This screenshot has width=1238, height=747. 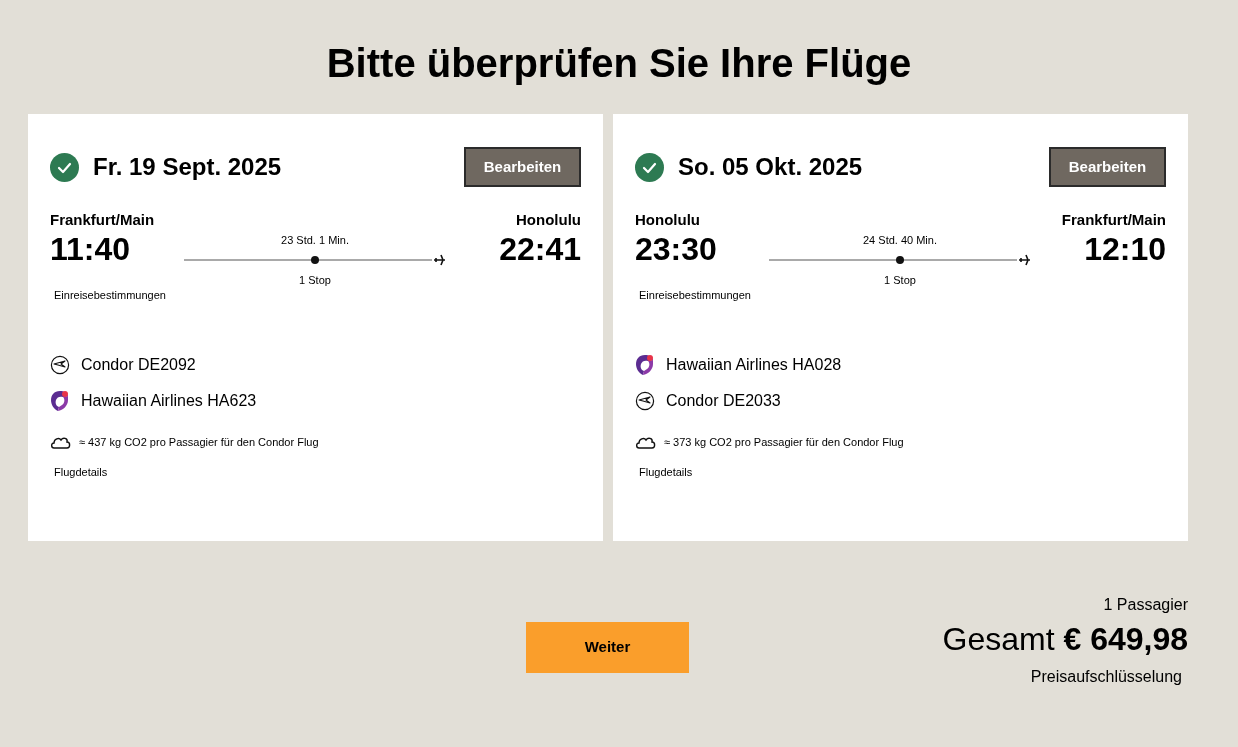 I want to click on price-breakdown-link: Preisaufschlüsselung, so click(x=1106, y=677).